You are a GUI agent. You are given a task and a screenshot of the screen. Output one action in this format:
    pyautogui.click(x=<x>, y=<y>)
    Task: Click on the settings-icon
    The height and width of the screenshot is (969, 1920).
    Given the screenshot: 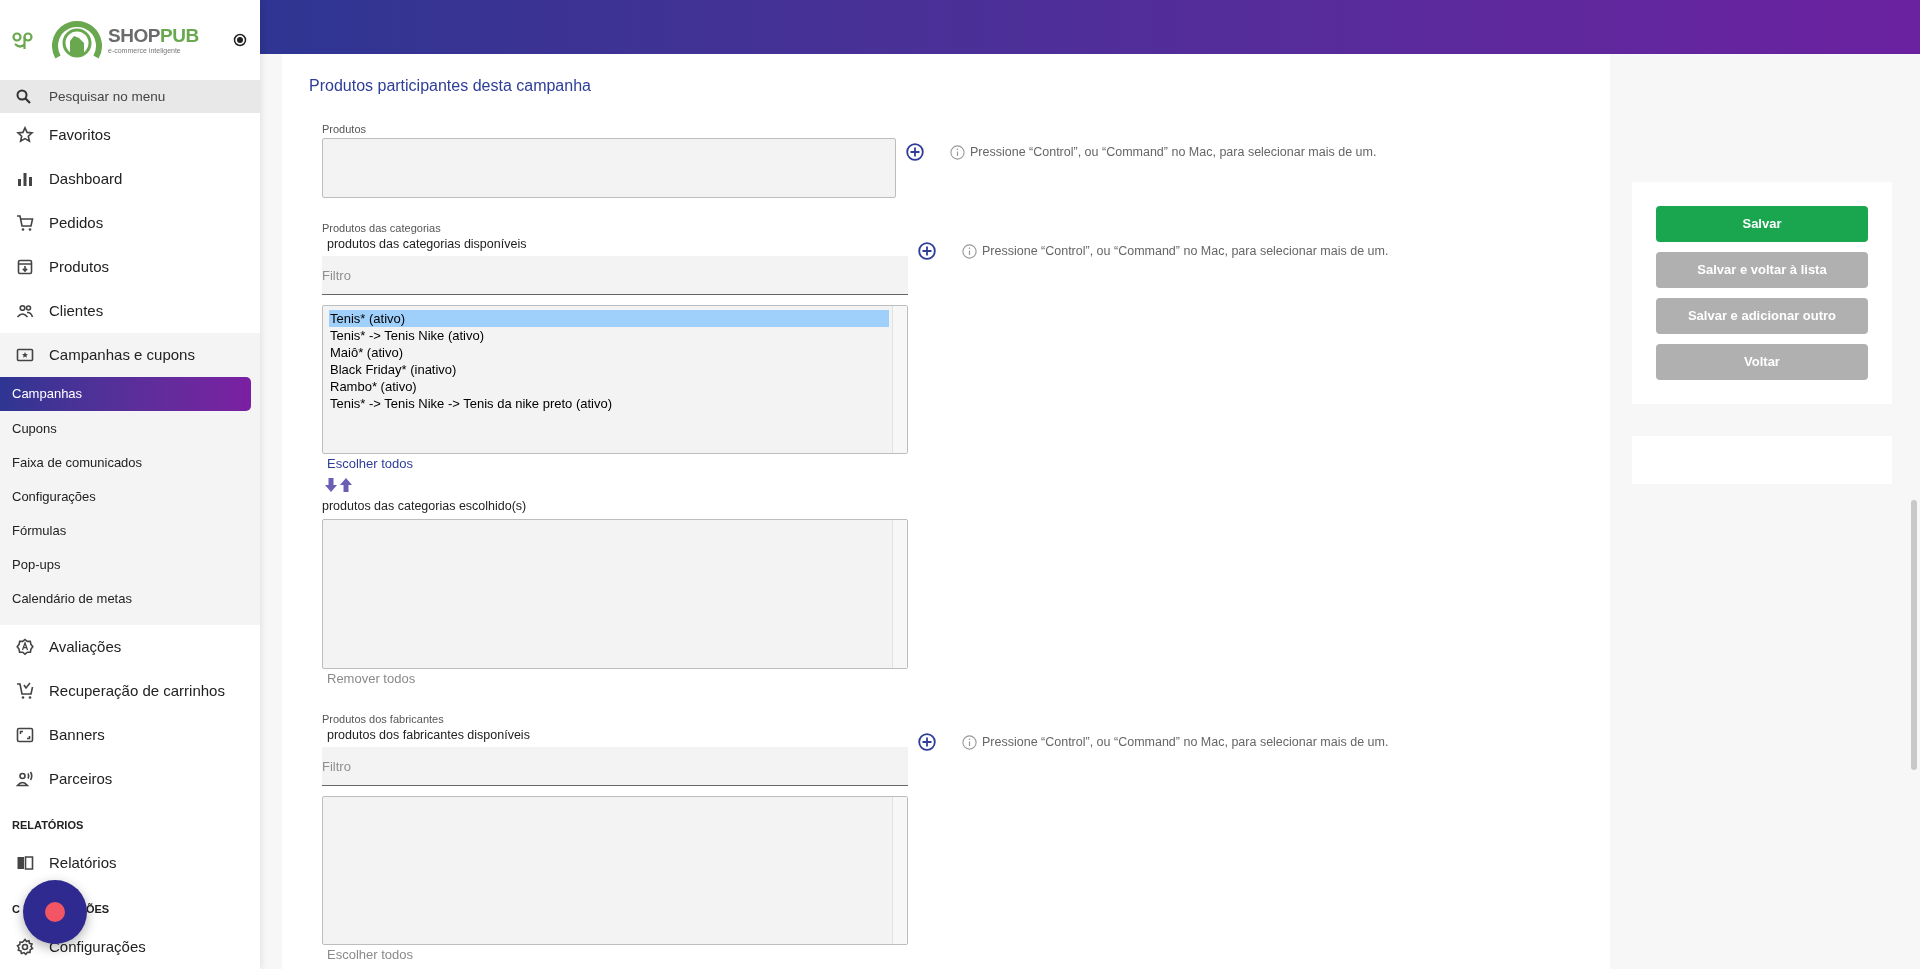 What is the action you would take?
    pyautogui.click(x=25, y=947)
    